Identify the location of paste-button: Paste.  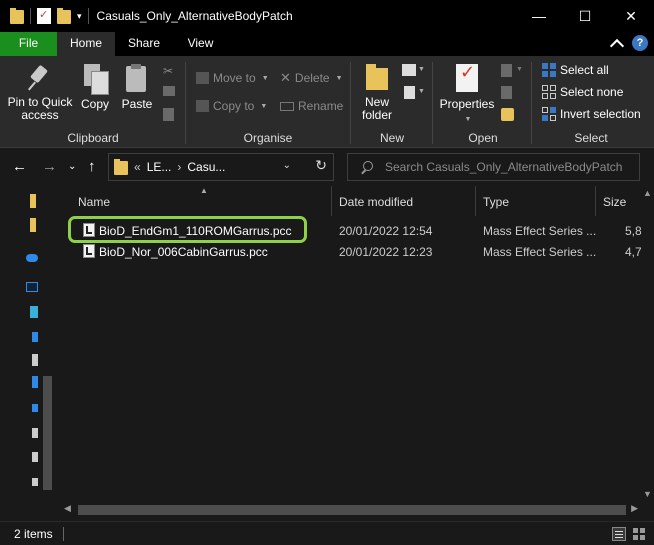
(137, 87).